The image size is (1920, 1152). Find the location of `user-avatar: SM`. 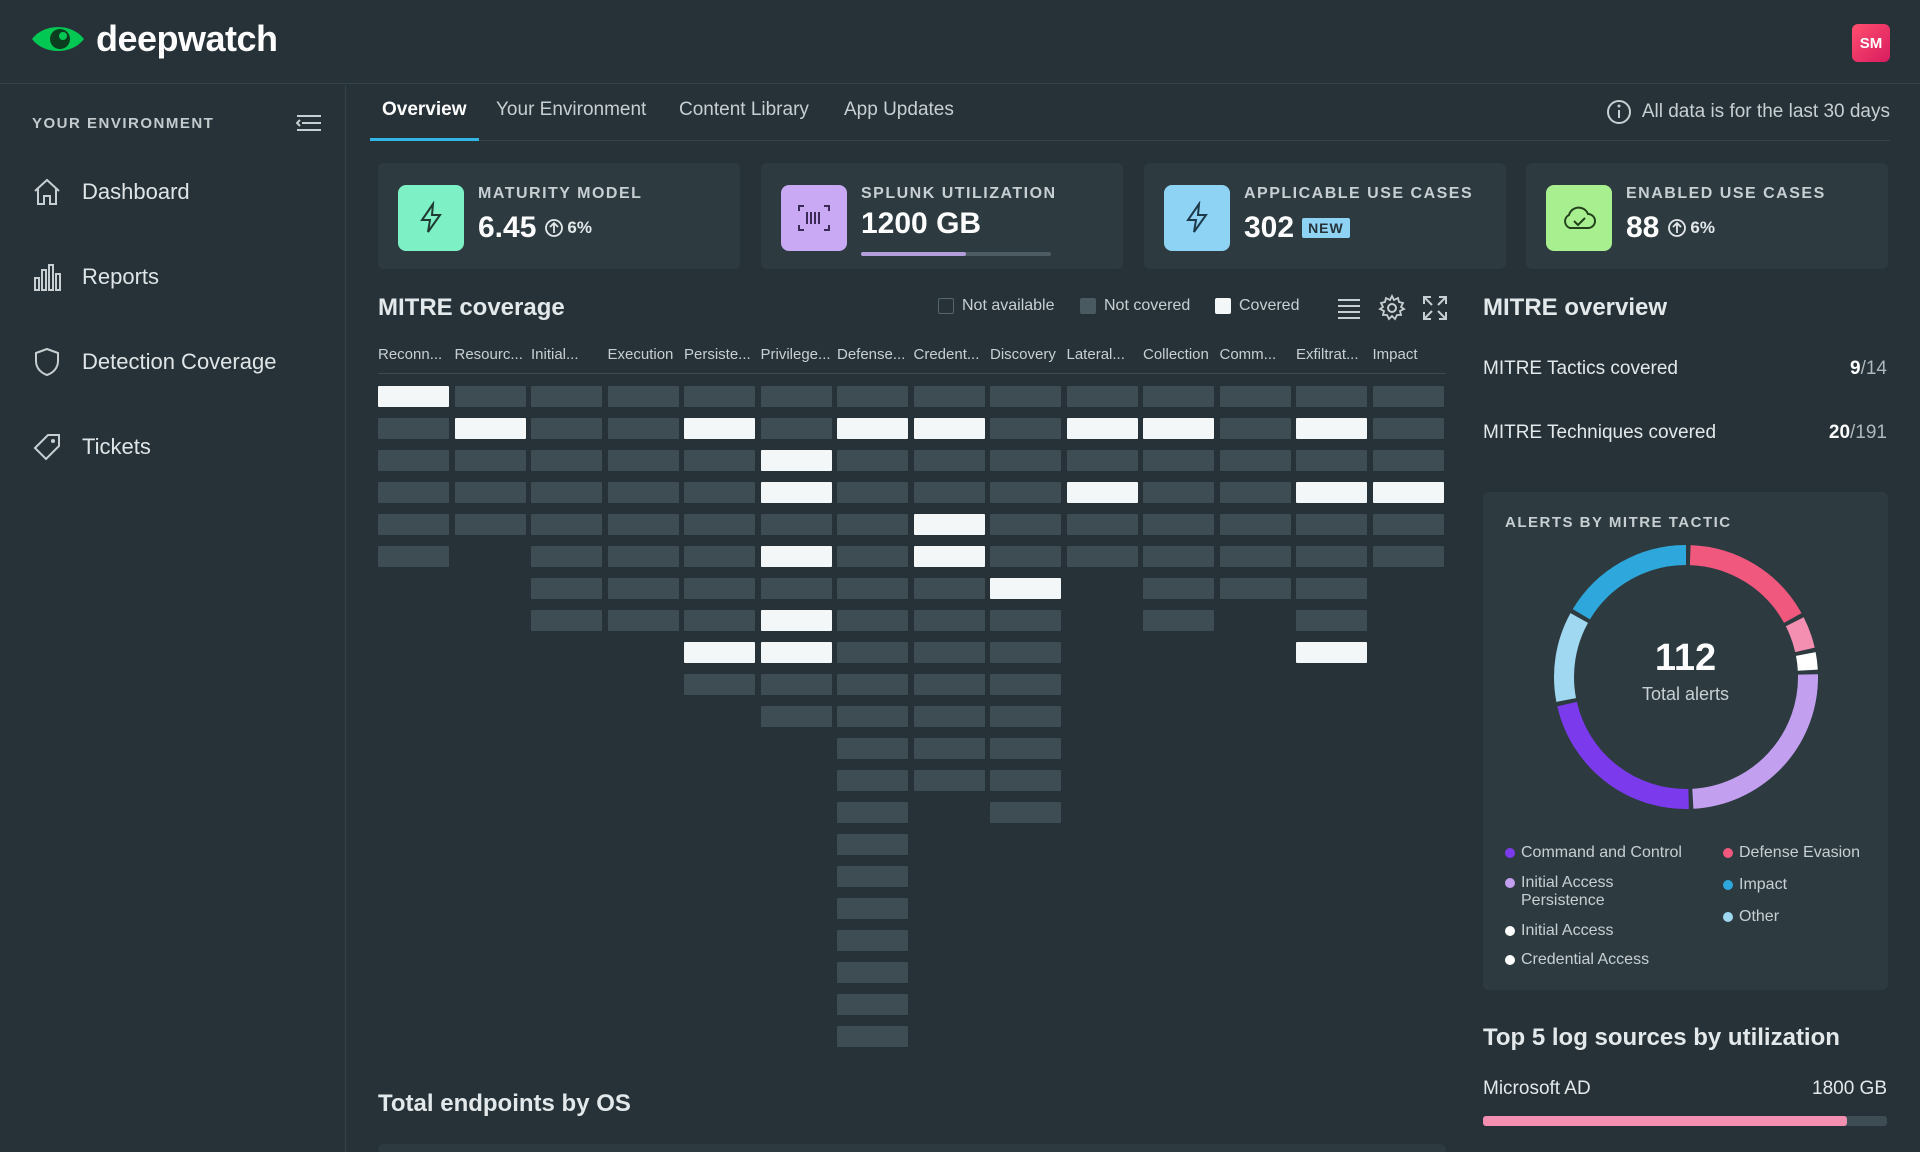

user-avatar: SM is located at coordinates (1871, 43).